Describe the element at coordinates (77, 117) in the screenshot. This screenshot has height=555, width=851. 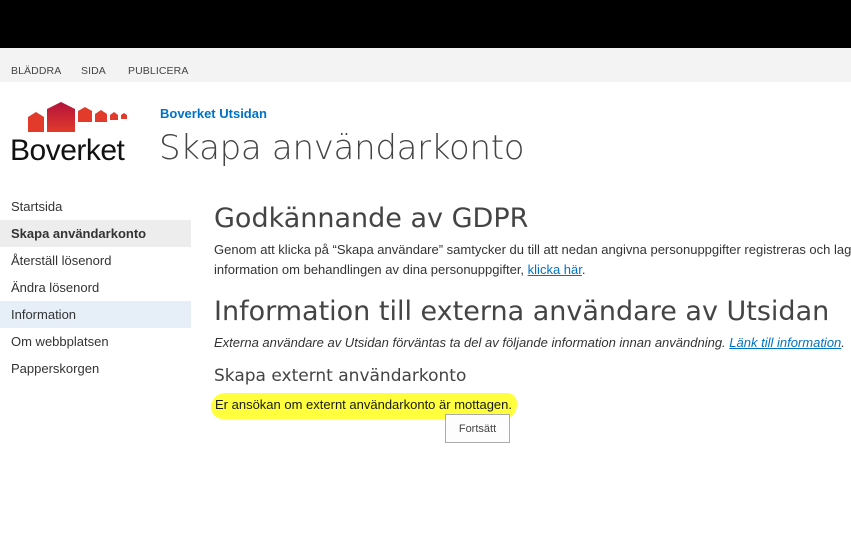
I see `logo-houses-icon` at that location.